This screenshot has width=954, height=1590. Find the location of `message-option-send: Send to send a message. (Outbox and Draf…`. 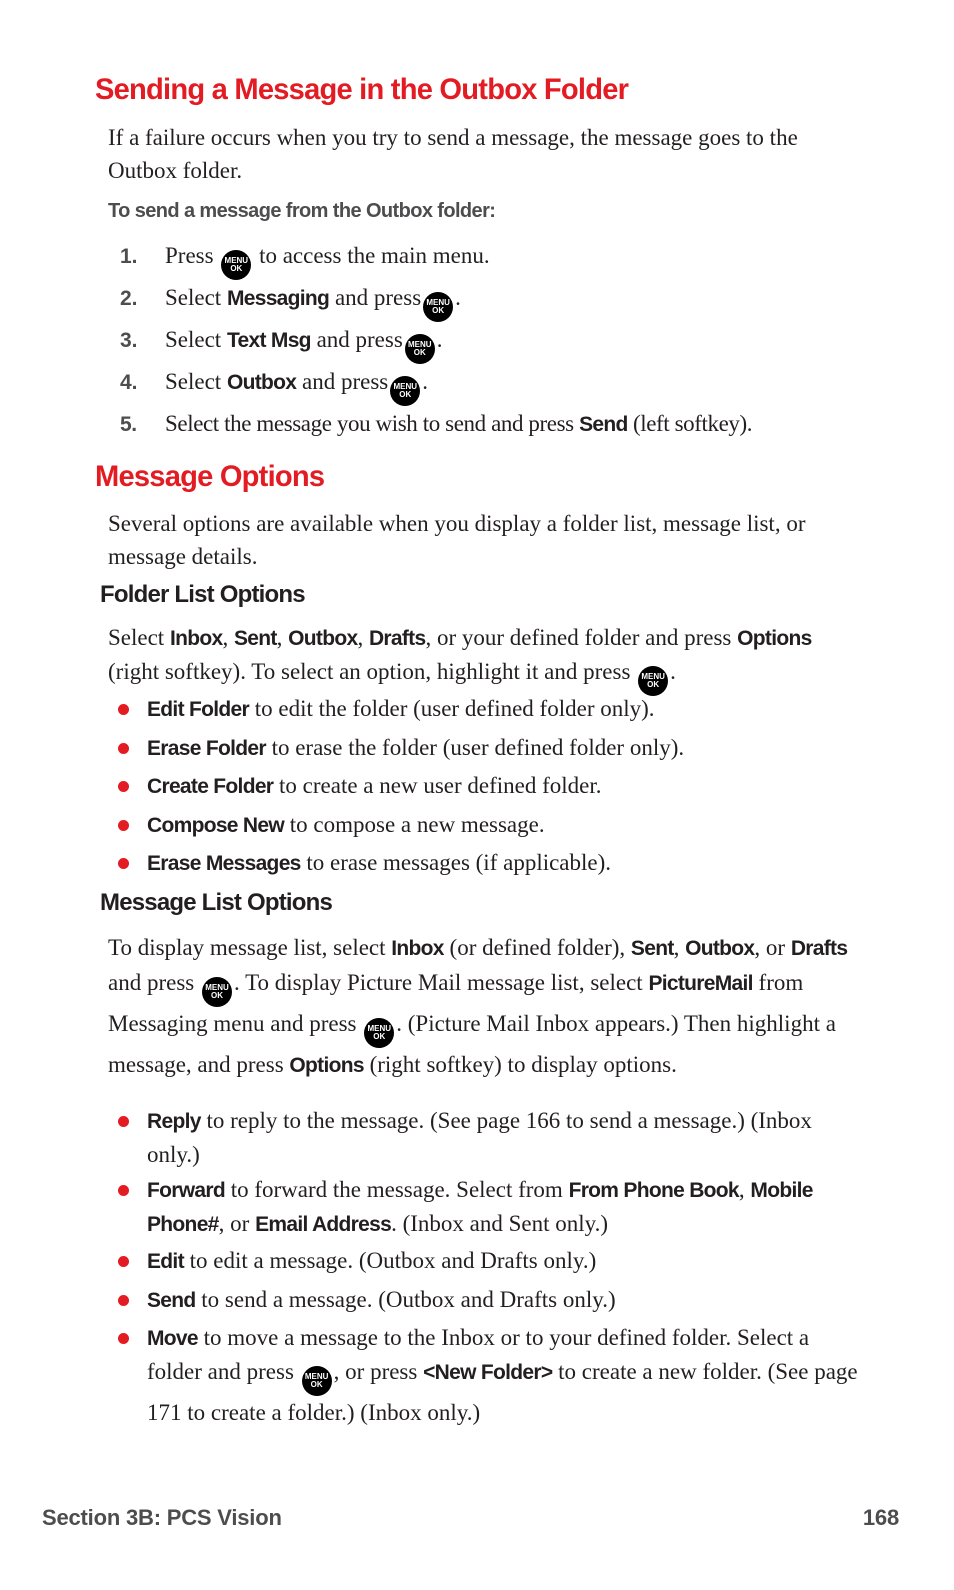

message-option-send: Send to send a message. (Outbox and Draf… is located at coordinates (483, 1300).